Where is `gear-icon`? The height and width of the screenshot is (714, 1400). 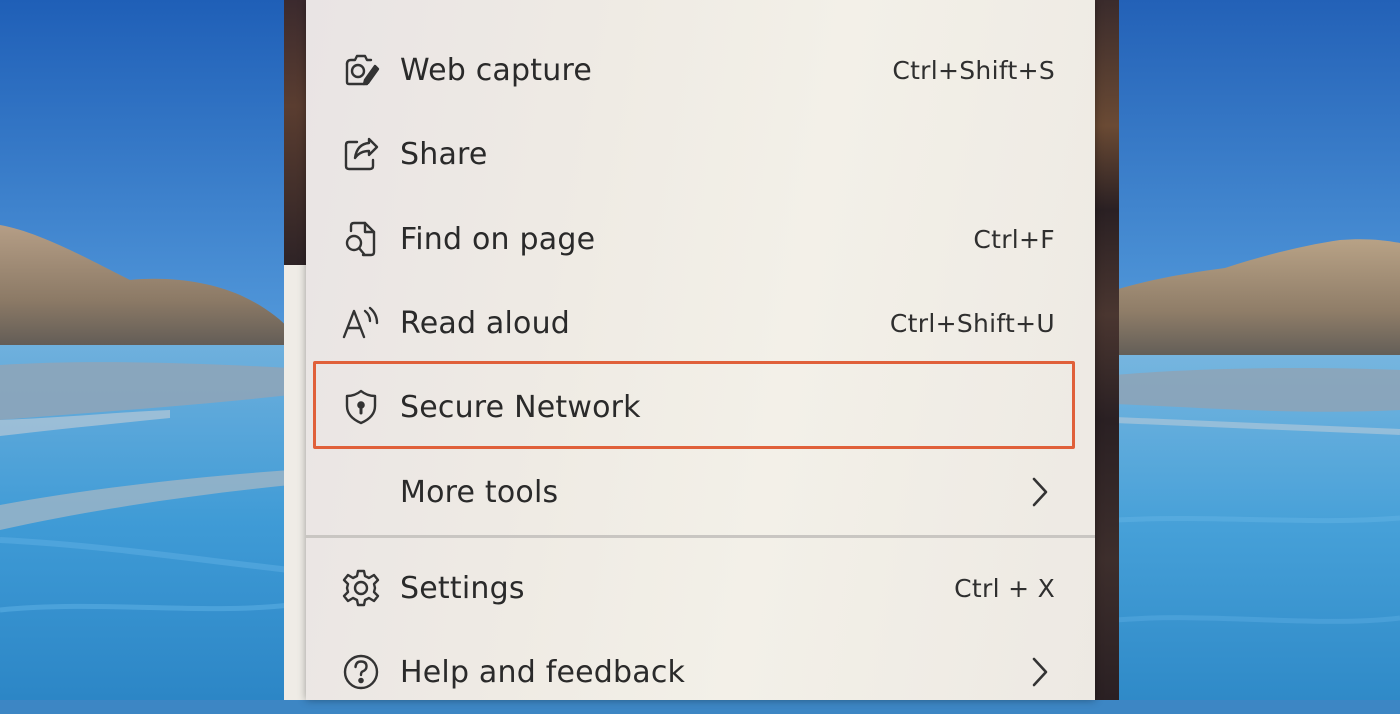 gear-icon is located at coordinates (361, 588).